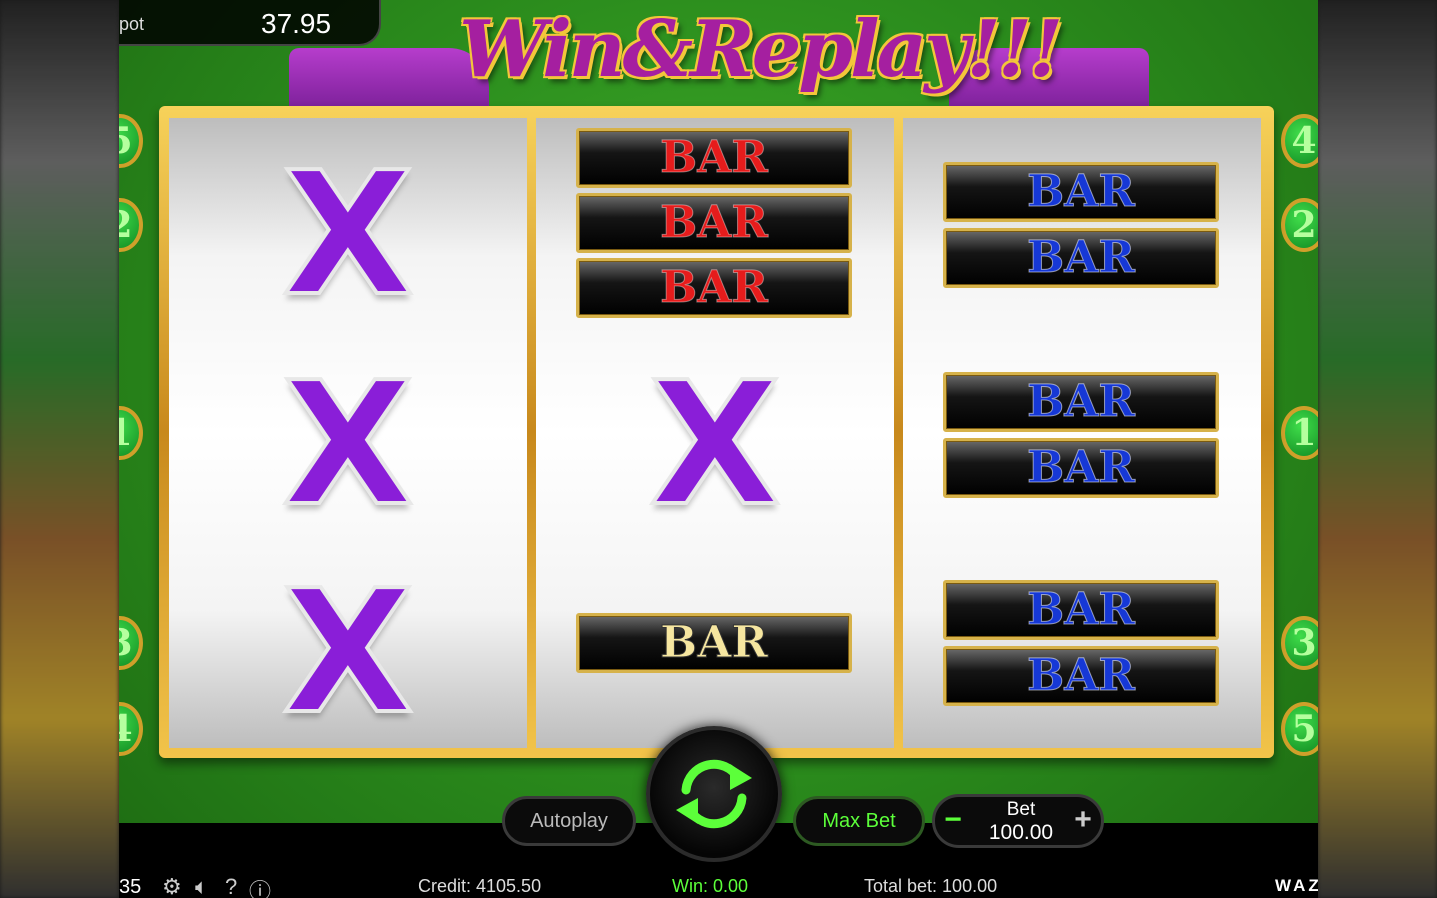 This screenshot has height=898, width=1437. I want to click on right-backdrop, so click(1377, 449).